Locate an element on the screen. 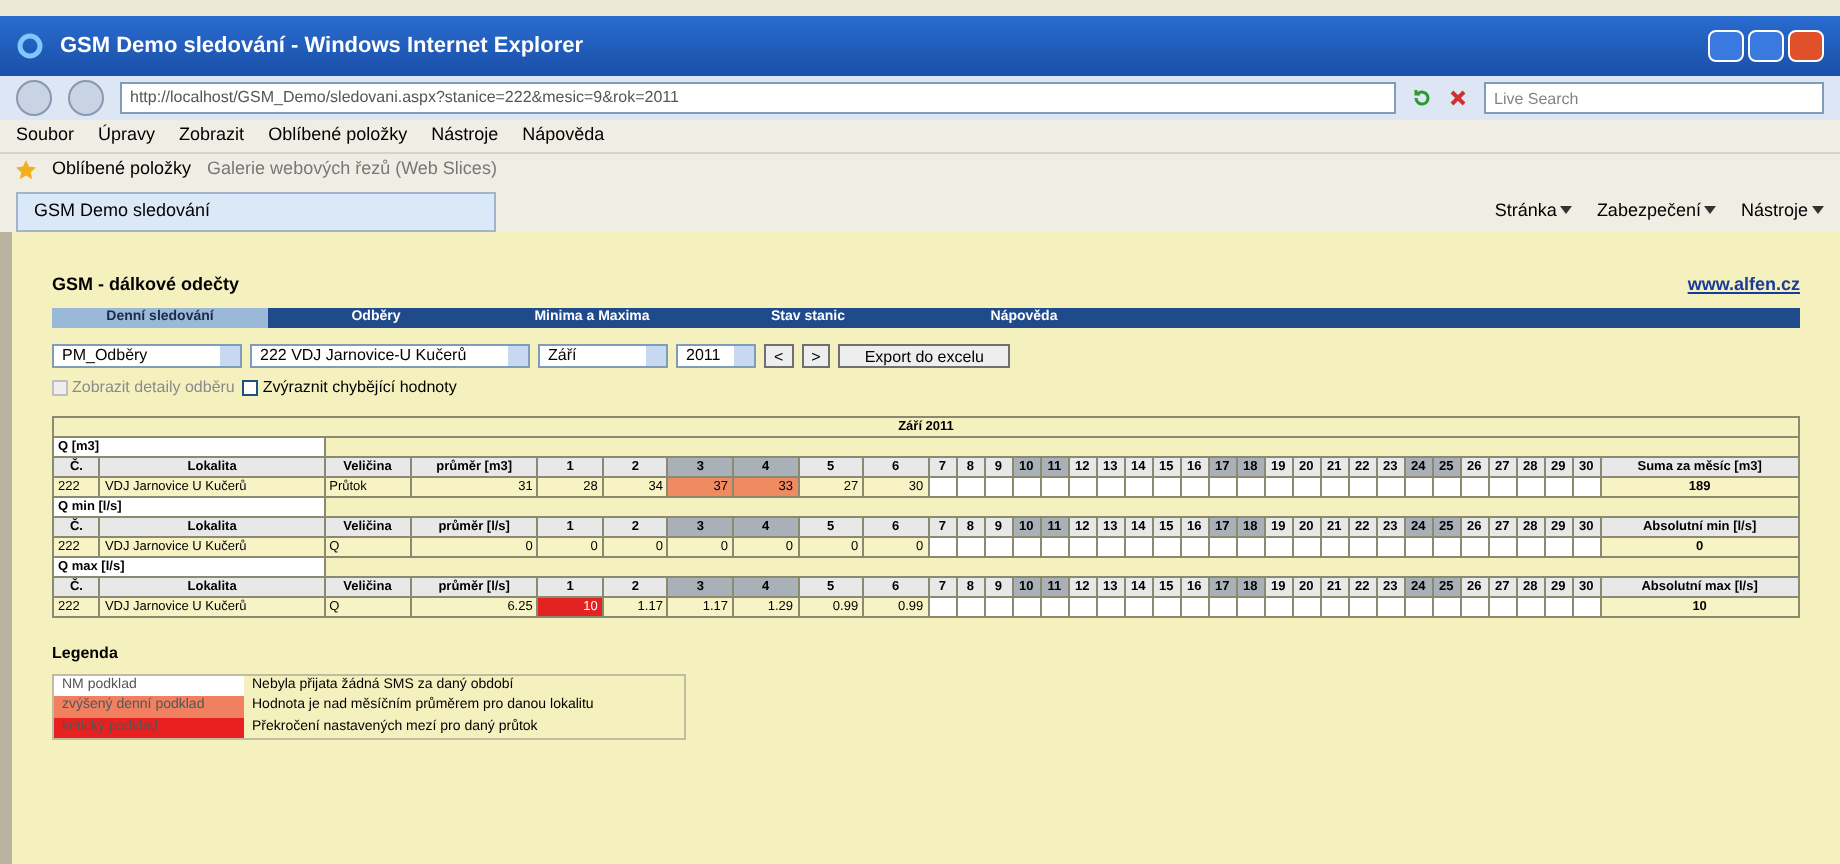 Image resolution: width=1840 pixels, height=864 pixels. checkbox-label: Zobrazit detaily odběru is located at coordinates (153, 387).